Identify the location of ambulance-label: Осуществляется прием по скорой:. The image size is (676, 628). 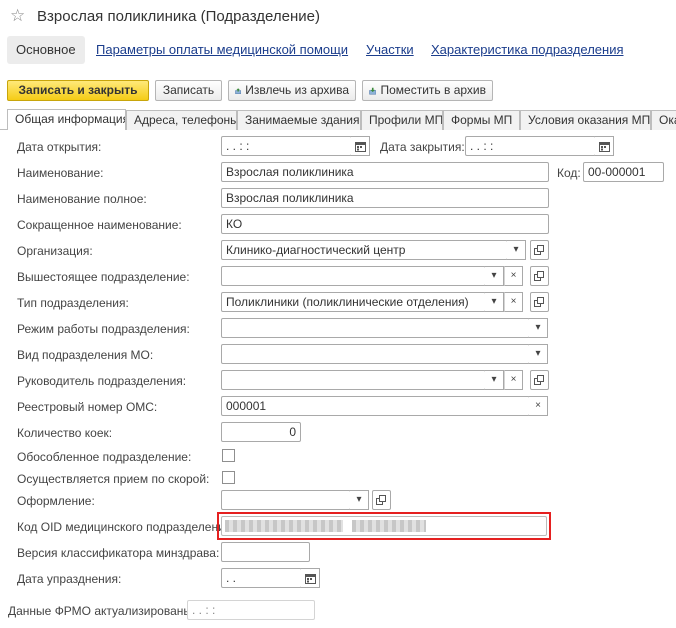
(113, 479).